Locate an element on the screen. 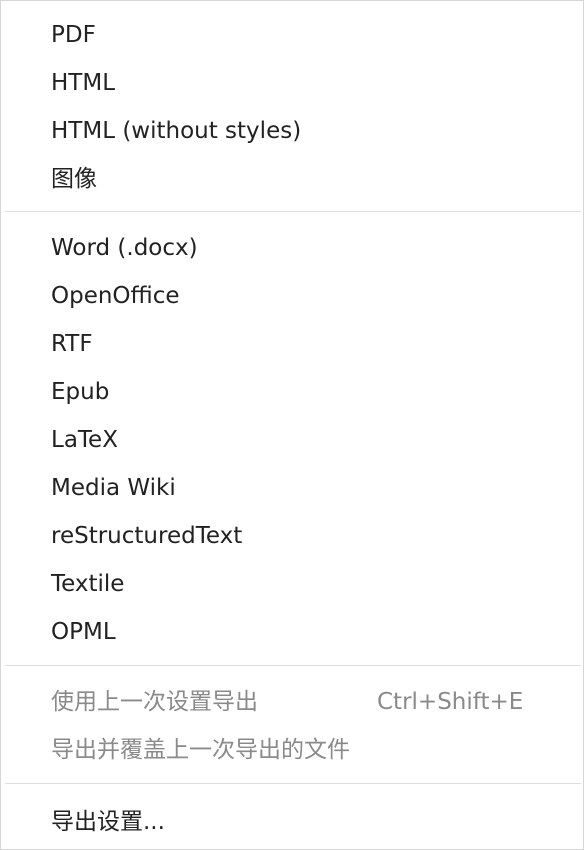  menu-item-pdf: PDF is located at coordinates (292, 35).